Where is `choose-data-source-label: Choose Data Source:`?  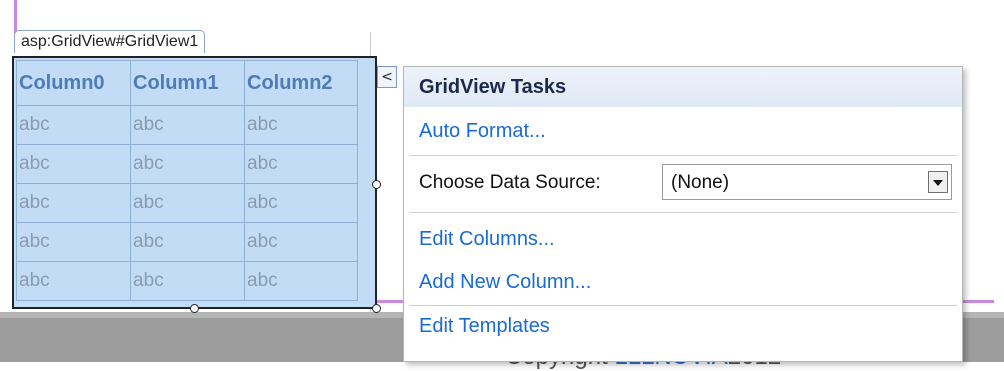 choose-data-source-label: Choose Data Source: is located at coordinates (510, 182).